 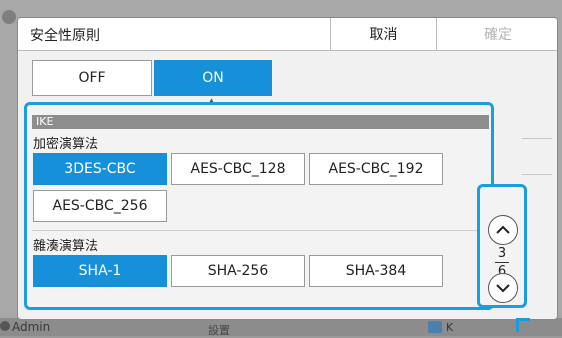 I want to click on hash-option-sha-1: SHA-1, so click(x=100, y=271).